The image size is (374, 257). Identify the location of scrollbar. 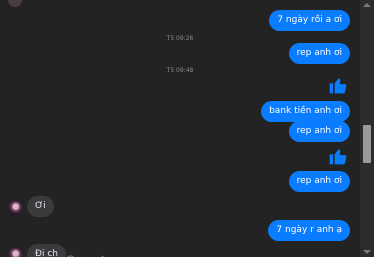
(367, 128).